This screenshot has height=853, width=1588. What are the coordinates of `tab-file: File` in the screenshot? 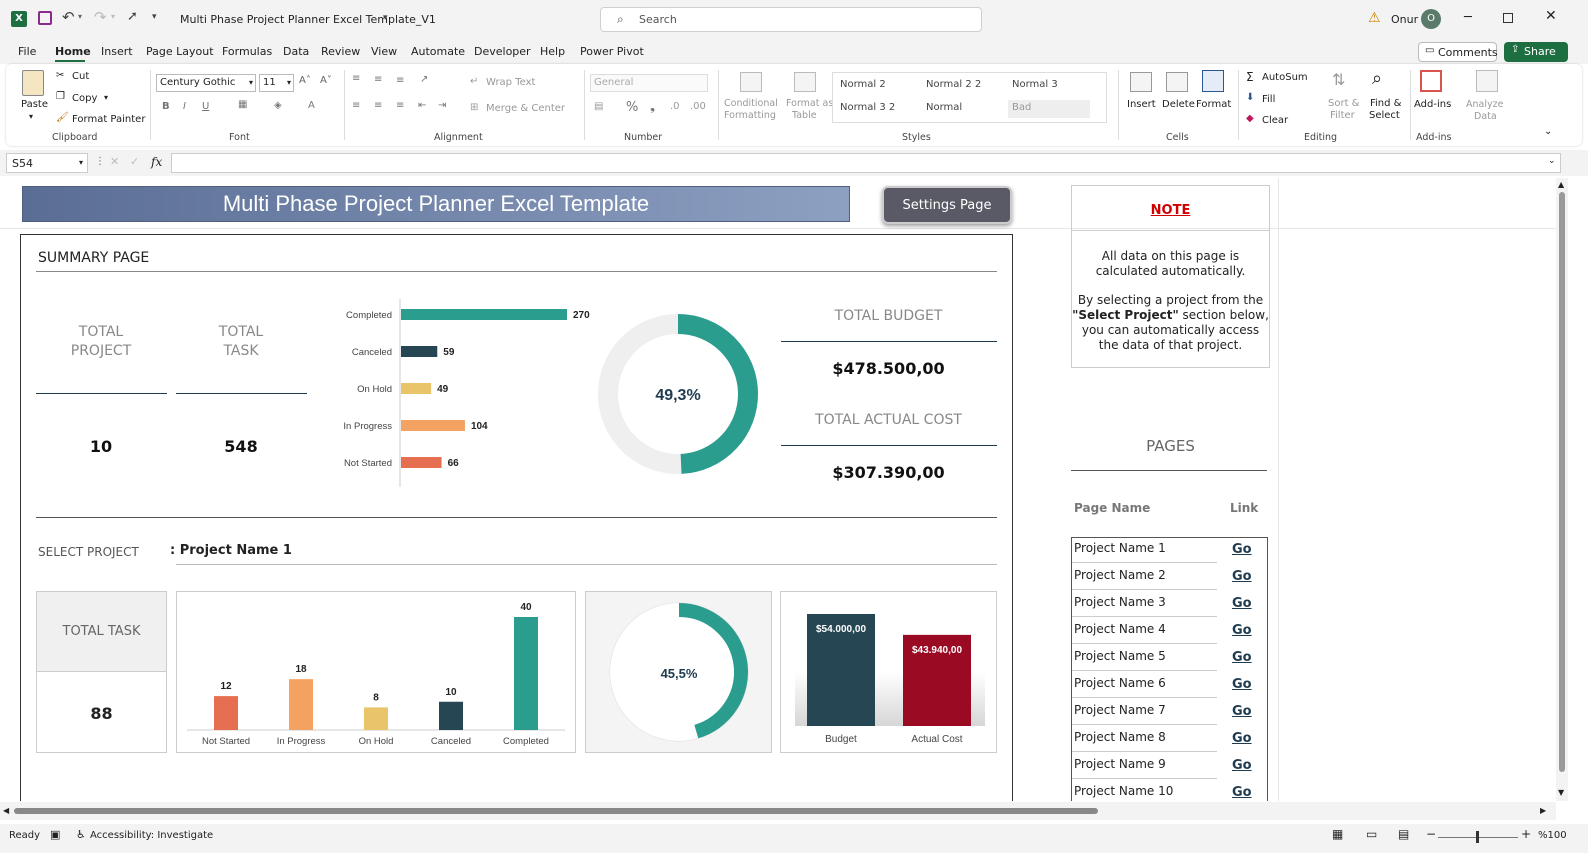 It's located at (27, 51).